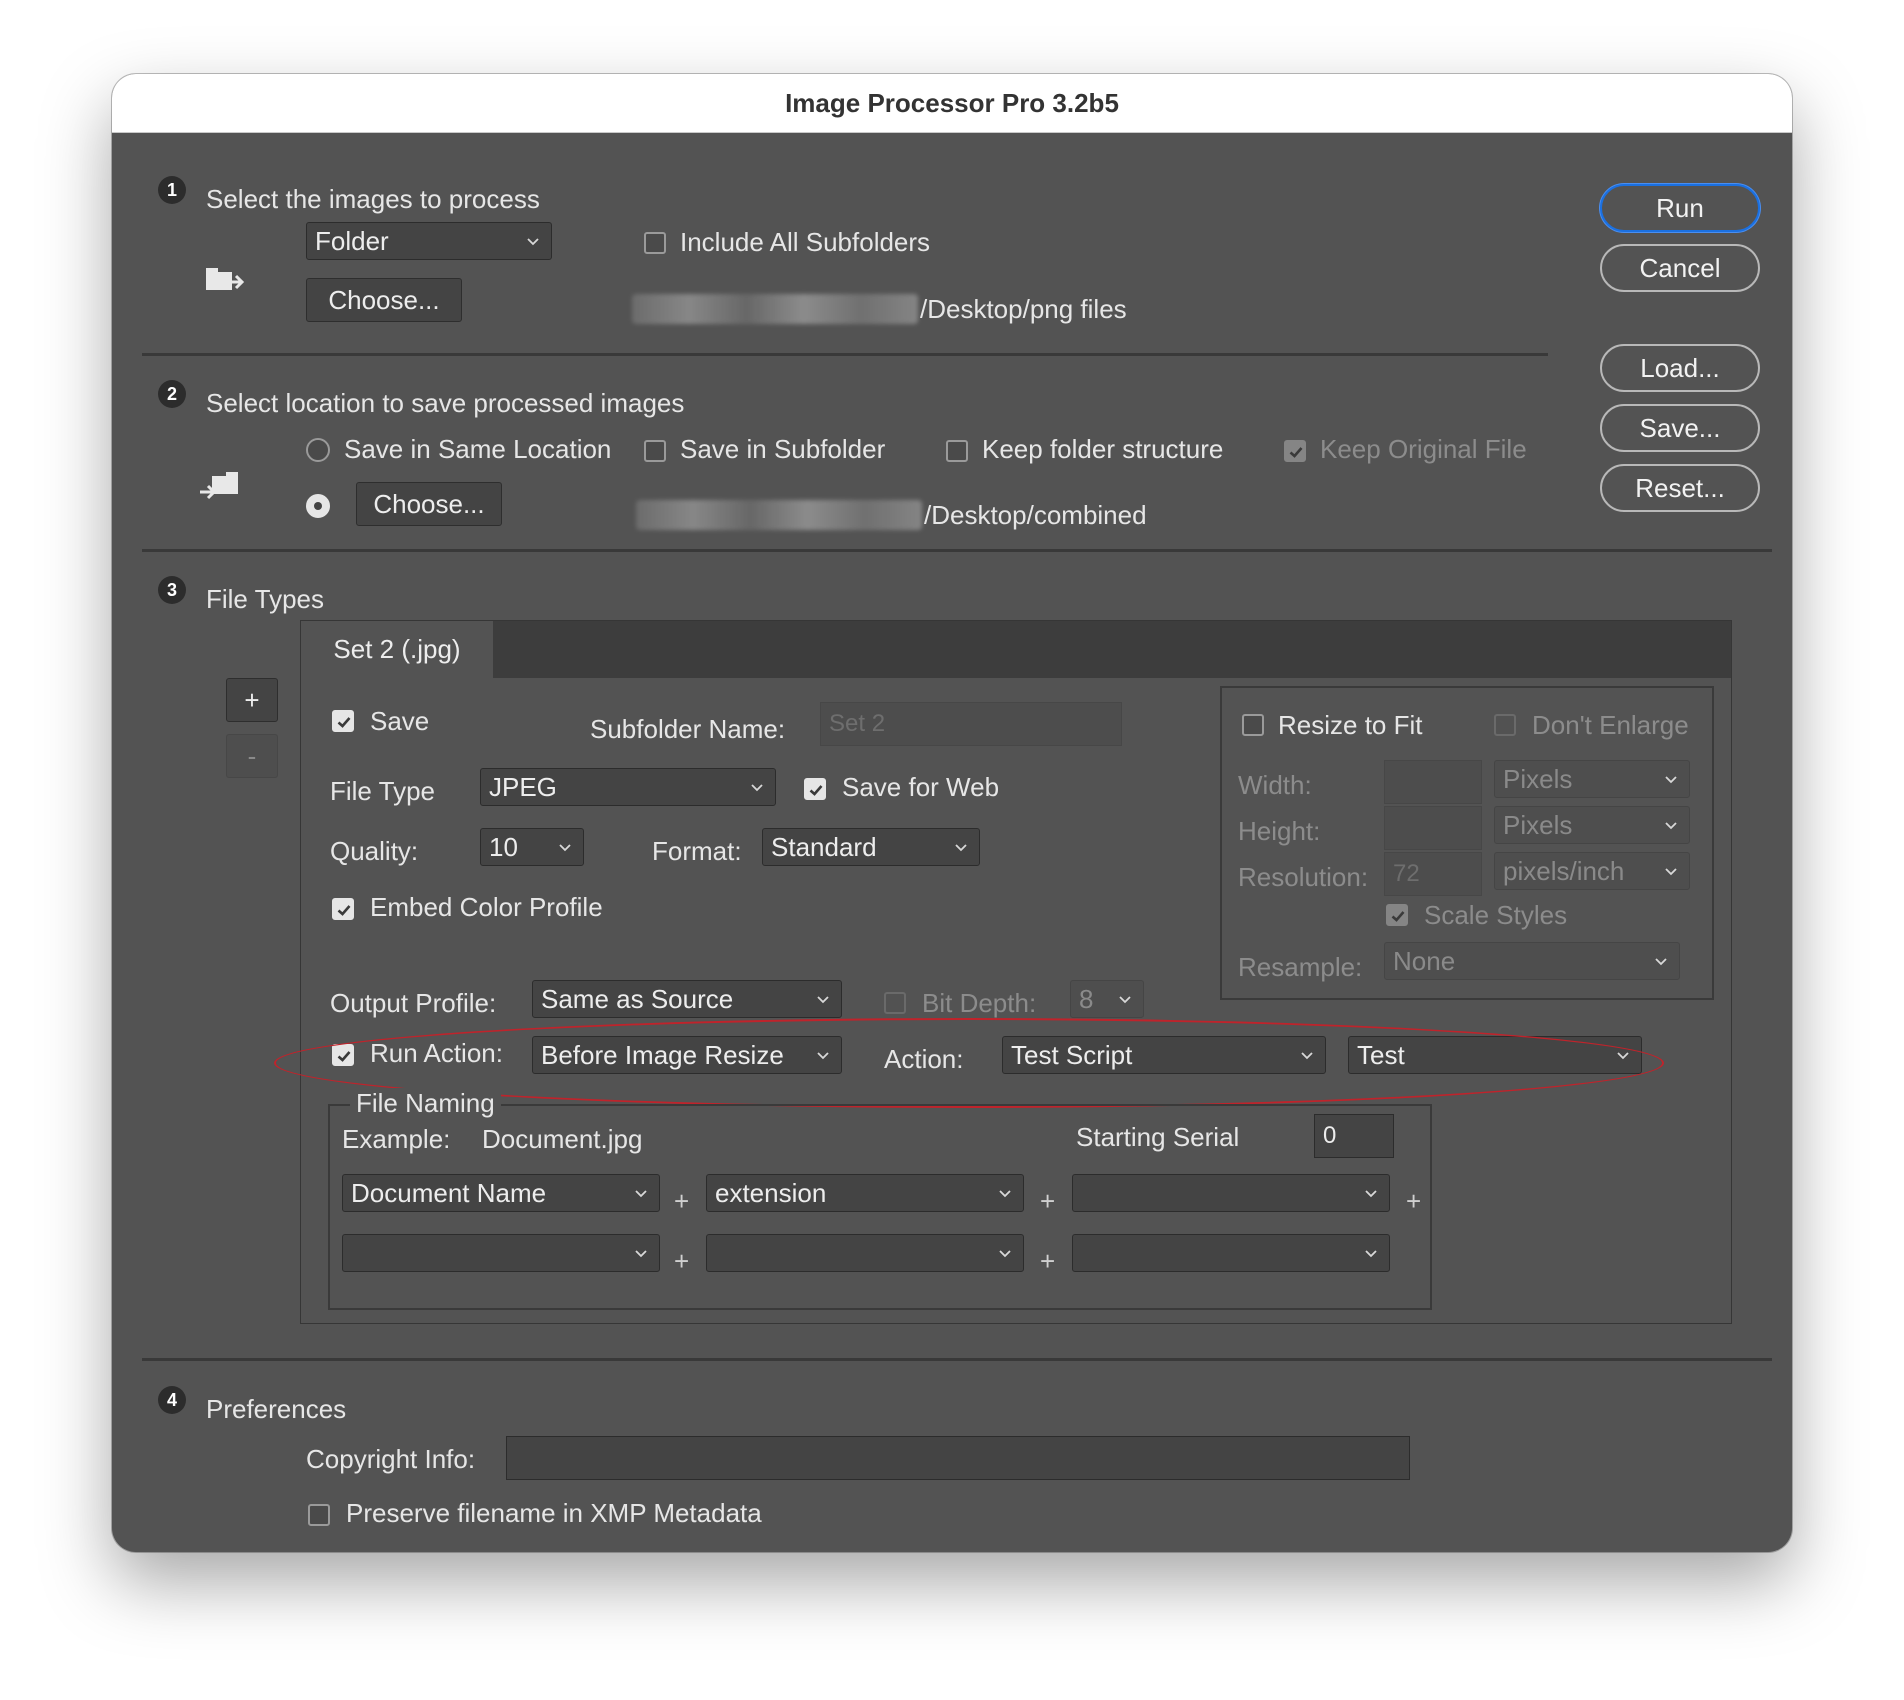 The height and width of the screenshot is (1700, 1904). What do you see at coordinates (391, 1459) in the screenshot?
I see `copyright-label: Copyright Info:` at bounding box center [391, 1459].